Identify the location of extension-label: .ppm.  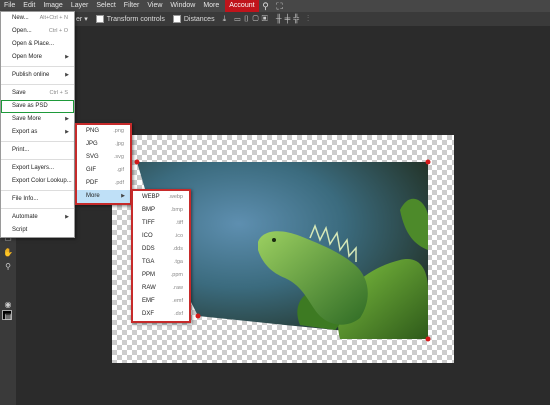
(176, 275).